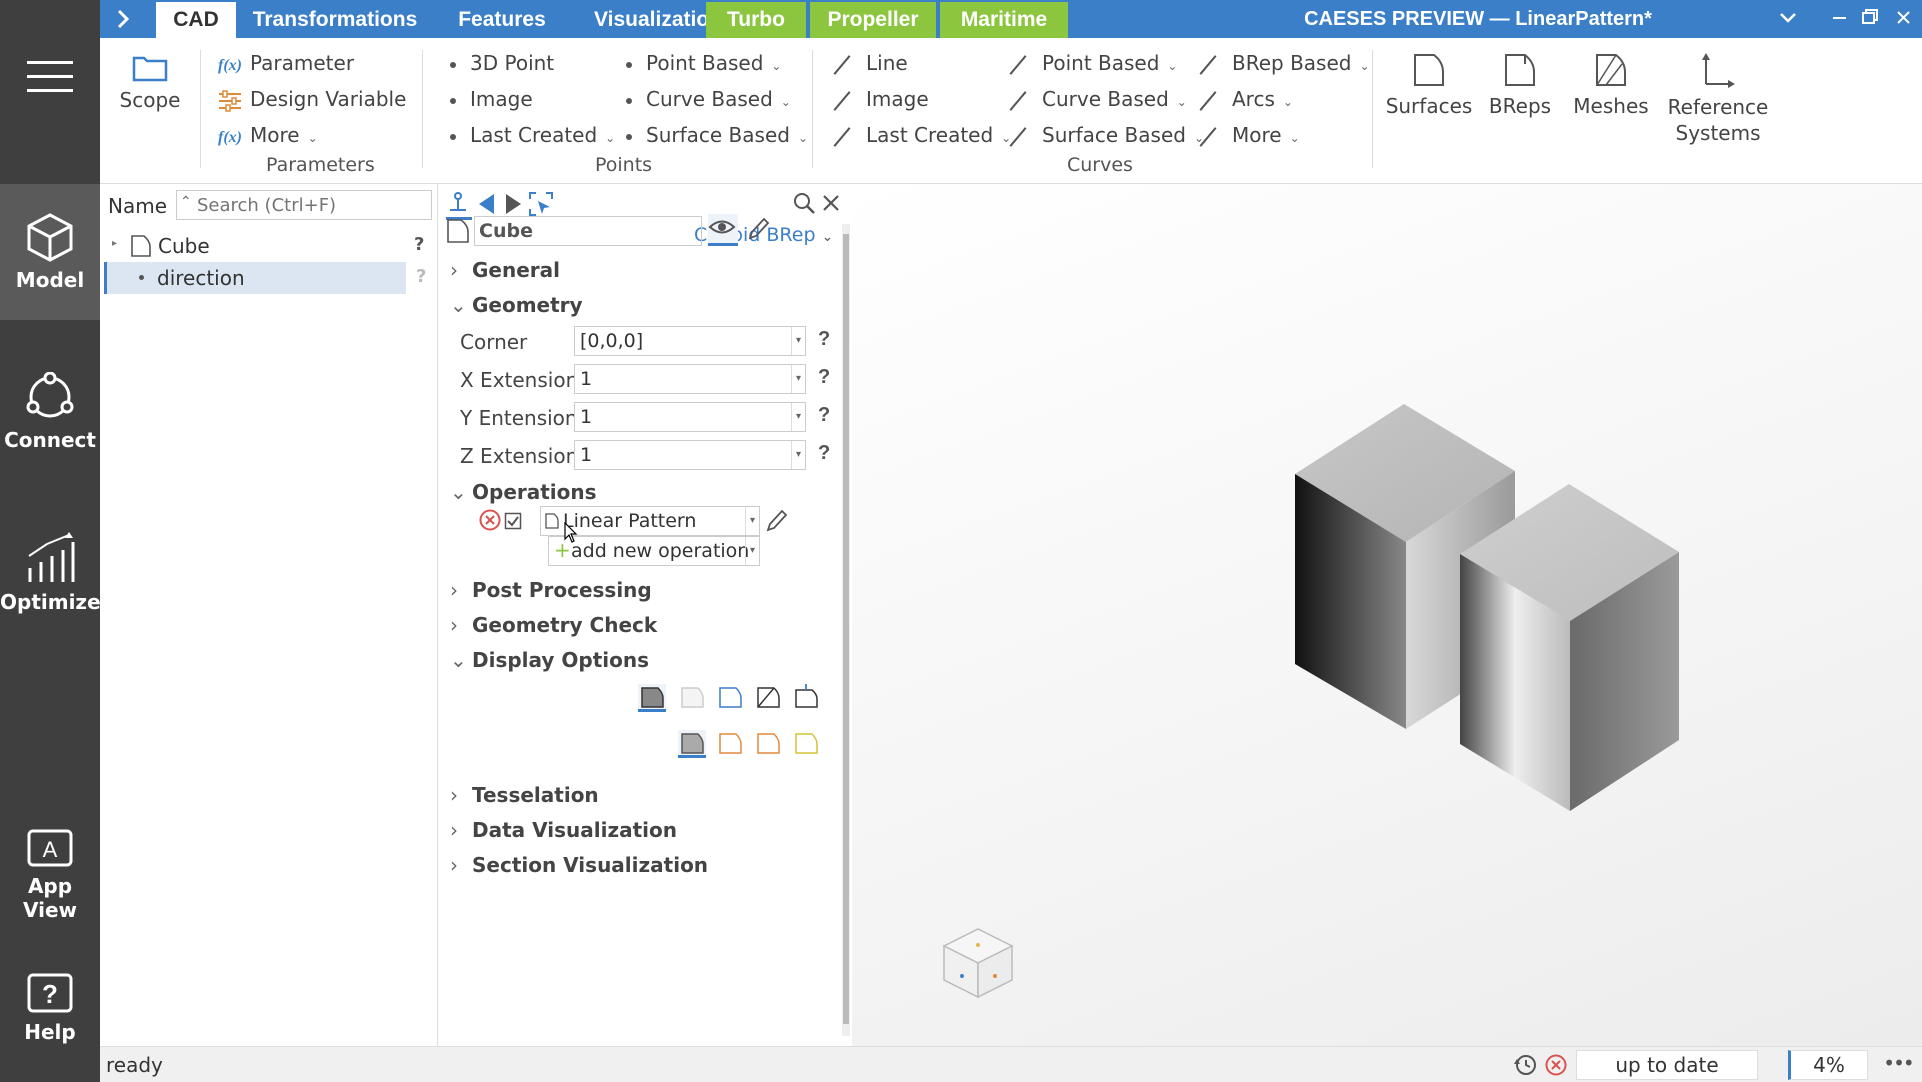 Image resolution: width=1922 pixels, height=1082 pixels. Describe the element at coordinates (563, 830) in the screenshot. I see `section-data-visualization: › Data Visualization` at that location.